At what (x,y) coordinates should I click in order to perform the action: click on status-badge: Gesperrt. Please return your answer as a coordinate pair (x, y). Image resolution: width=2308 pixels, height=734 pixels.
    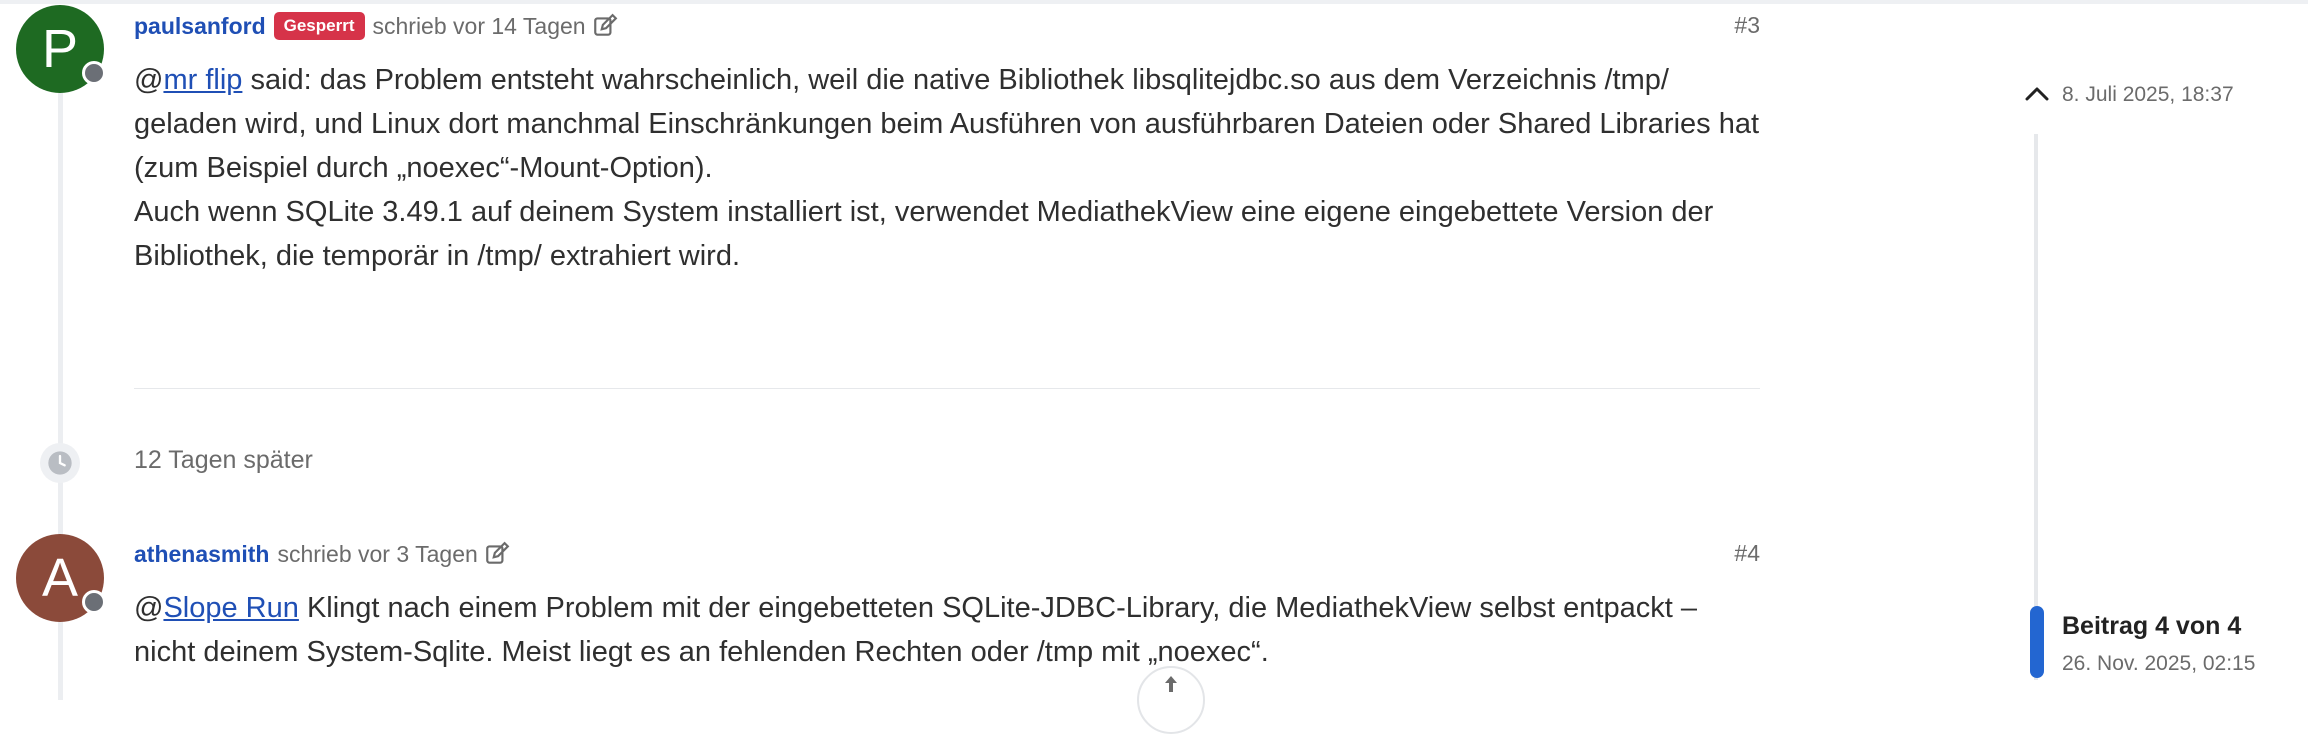
    Looking at the image, I should click on (319, 26).